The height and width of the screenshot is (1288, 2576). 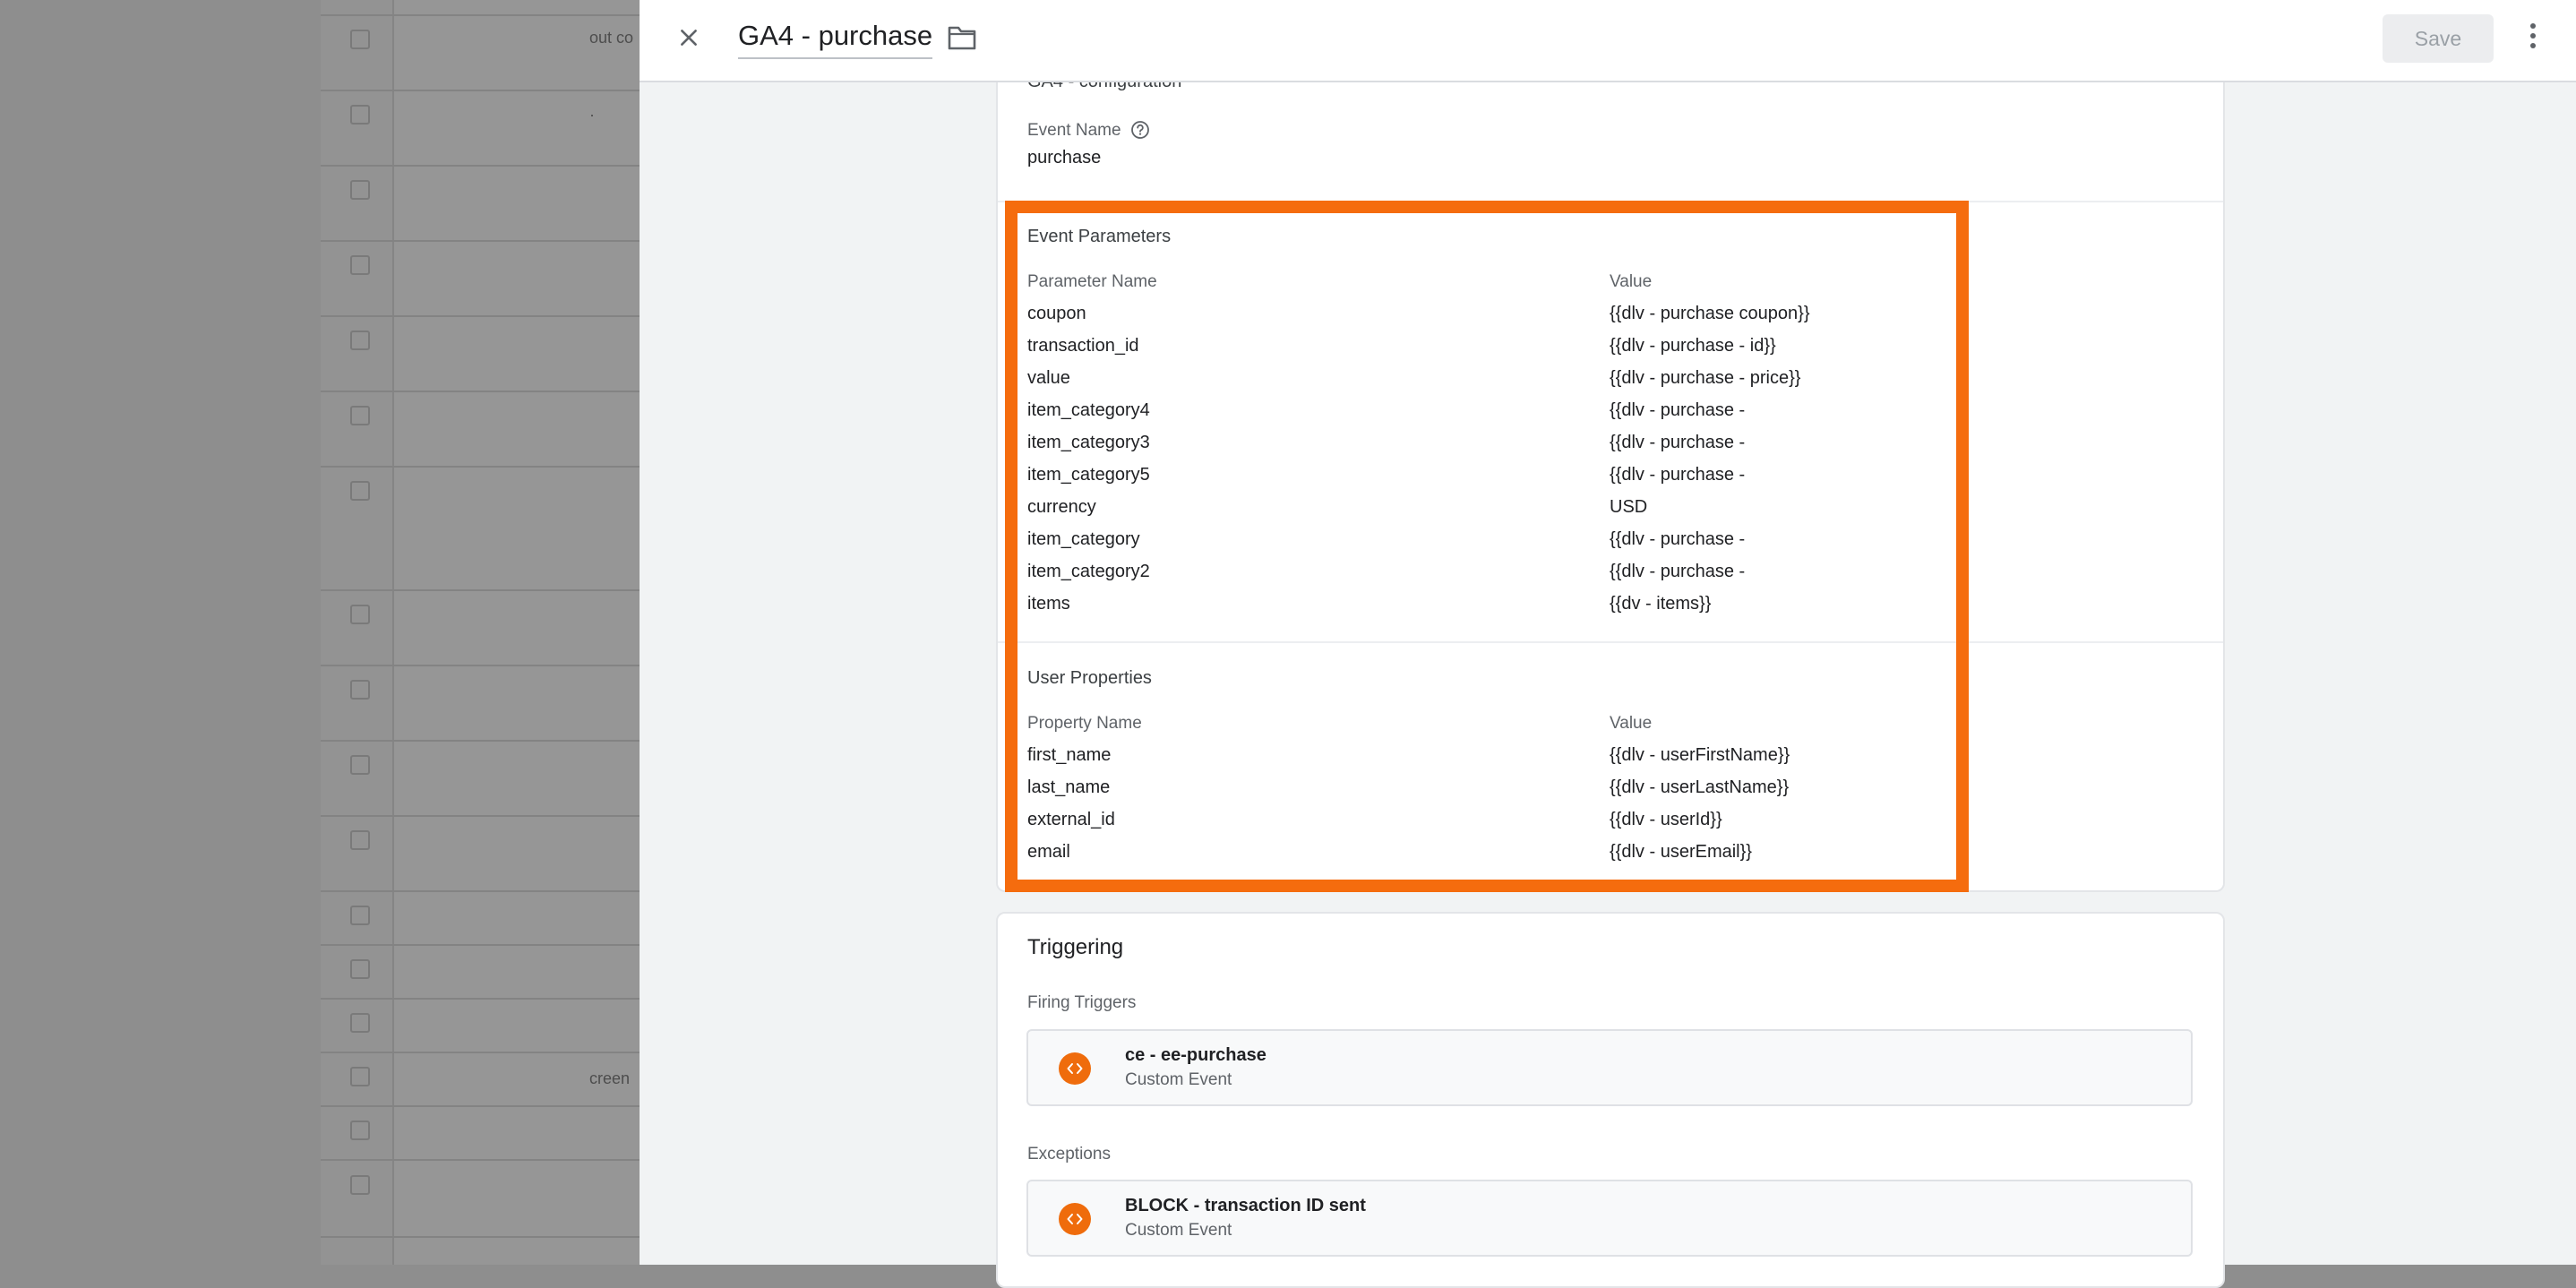 I want to click on close-button, so click(x=689, y=39).